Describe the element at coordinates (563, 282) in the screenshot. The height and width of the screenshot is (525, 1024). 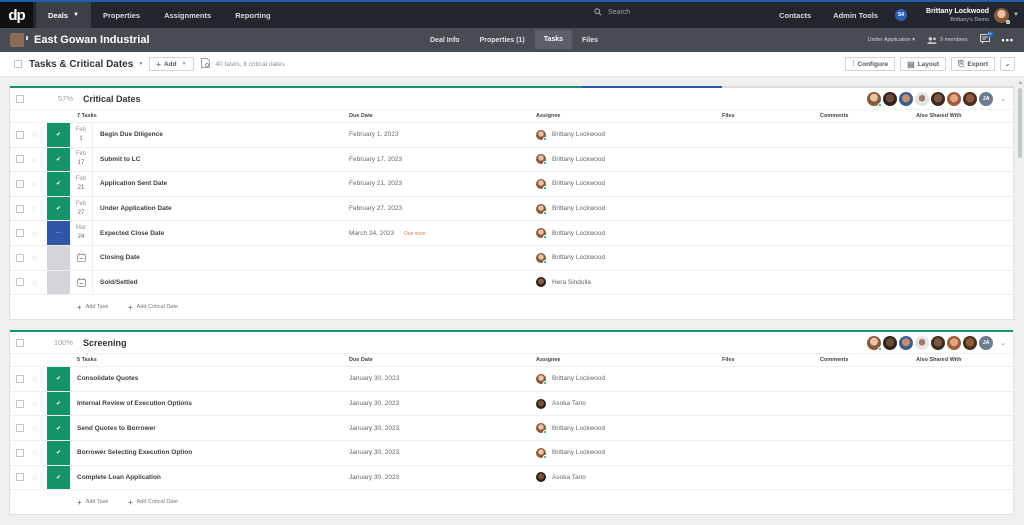
I see `task-assignee: Hera Sindulla` at that location.